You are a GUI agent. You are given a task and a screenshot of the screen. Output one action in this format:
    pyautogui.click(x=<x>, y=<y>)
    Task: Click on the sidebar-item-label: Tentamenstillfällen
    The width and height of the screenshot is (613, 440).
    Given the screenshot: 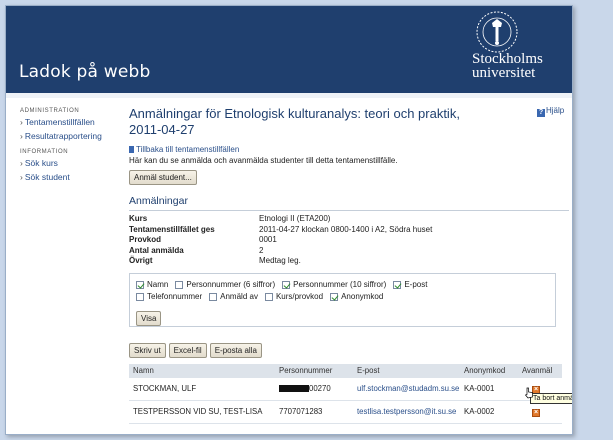 What is the action you would take?
    pyautogui.click(x=59, y=122)
    